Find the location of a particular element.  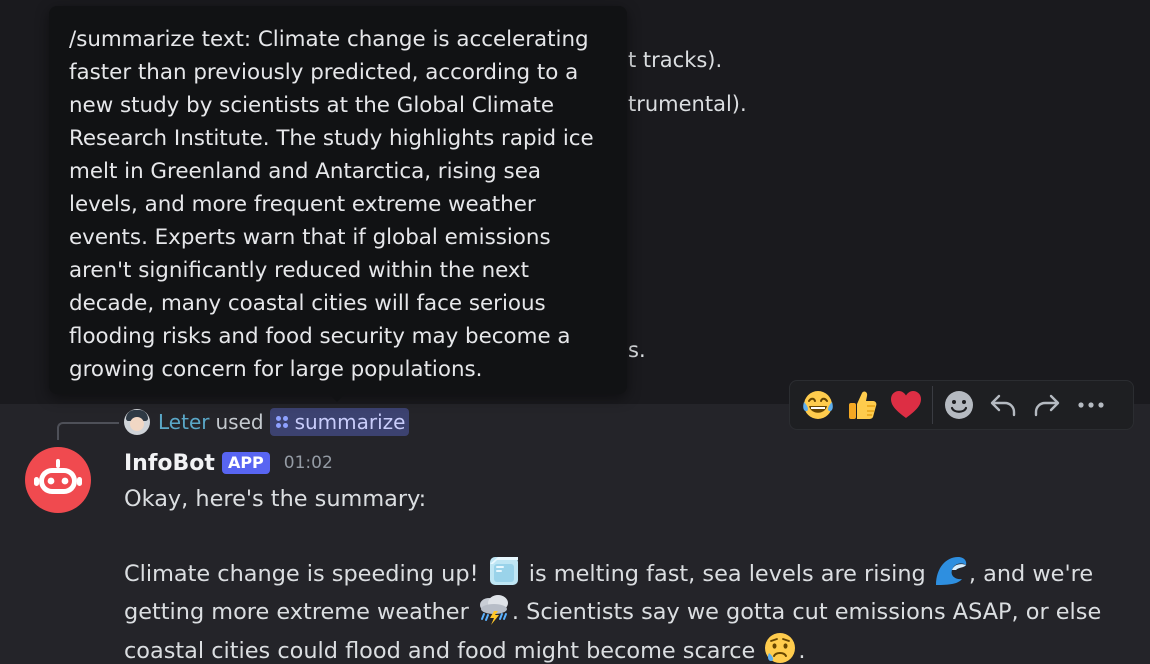

reaction-heart-button is located at coordinates (906, 405).